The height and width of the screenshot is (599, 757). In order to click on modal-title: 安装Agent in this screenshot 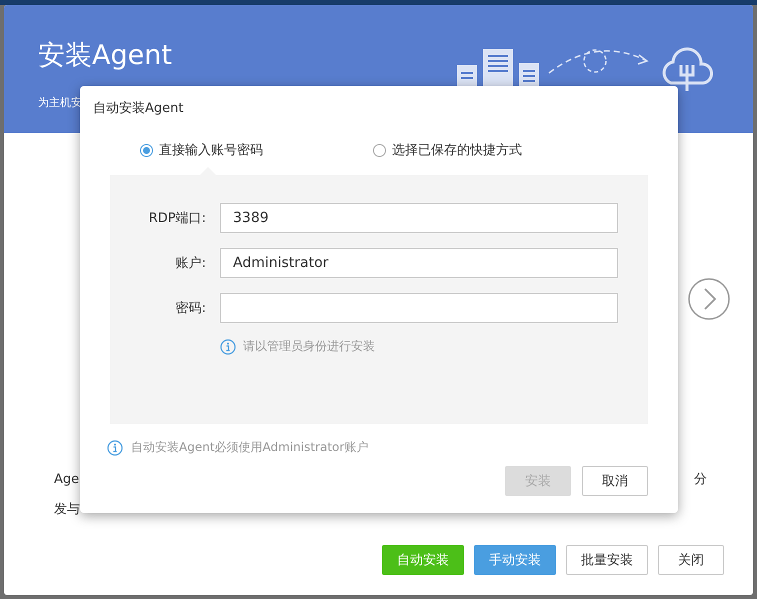, I will do `click(105, 56)`.